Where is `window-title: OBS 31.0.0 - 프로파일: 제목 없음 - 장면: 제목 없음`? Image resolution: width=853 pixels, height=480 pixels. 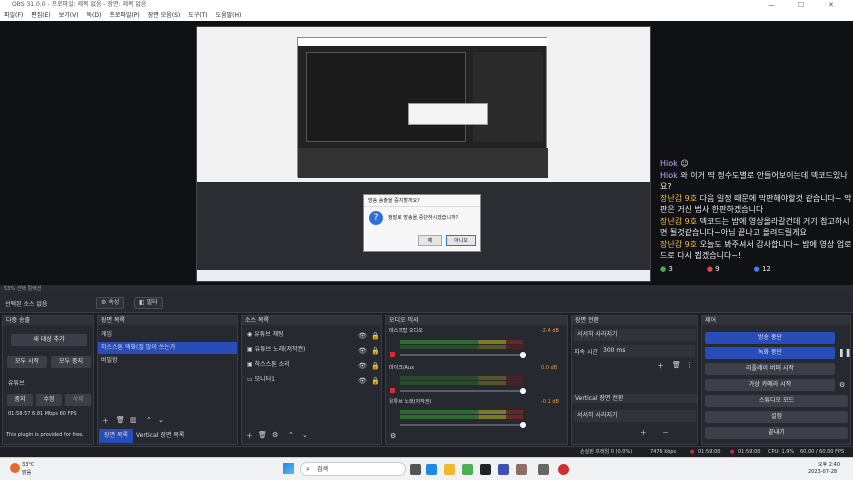
window-title: OBS 31.0.0 - 프로파일: 제목 없음 - 장면: 제목 없음 is located at coordinates (79, 4).